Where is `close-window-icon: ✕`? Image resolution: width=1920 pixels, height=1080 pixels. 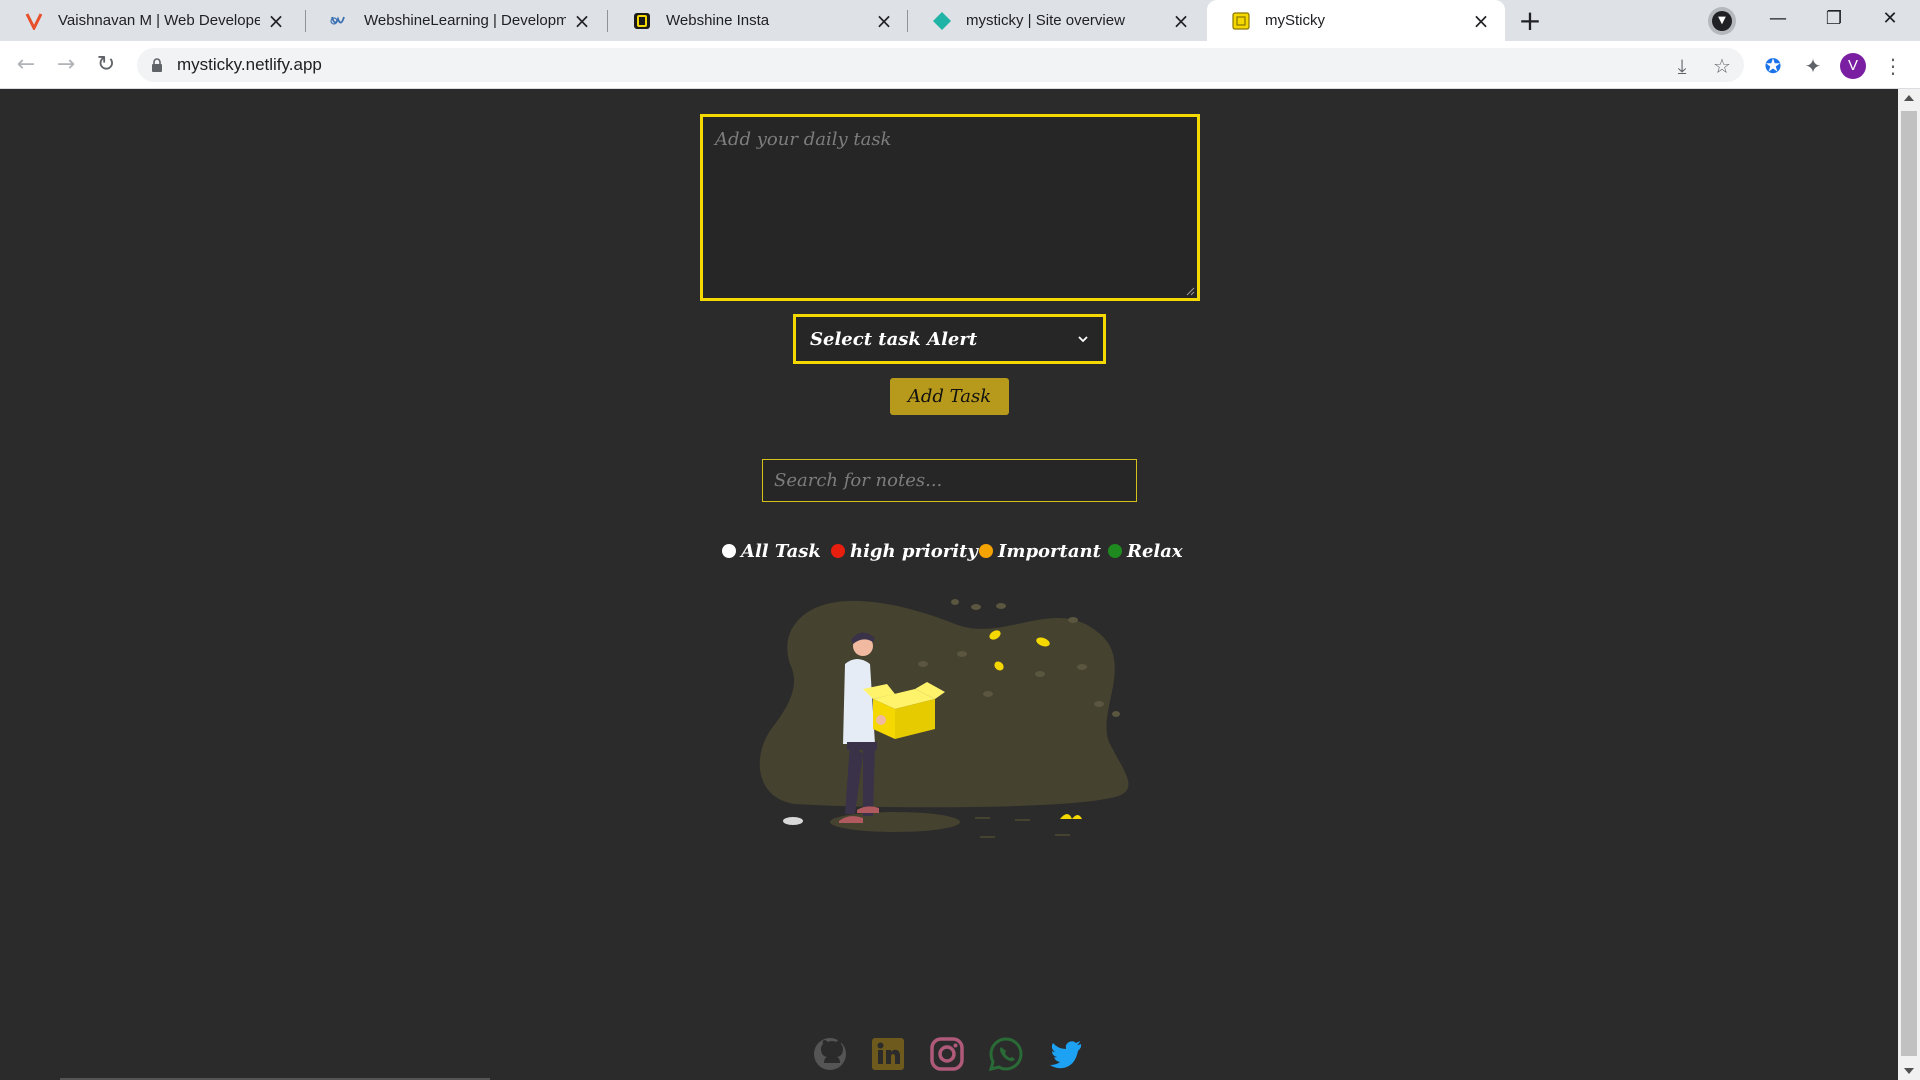
close-window-icon: ✕ is located at coordinates (1890, 20).